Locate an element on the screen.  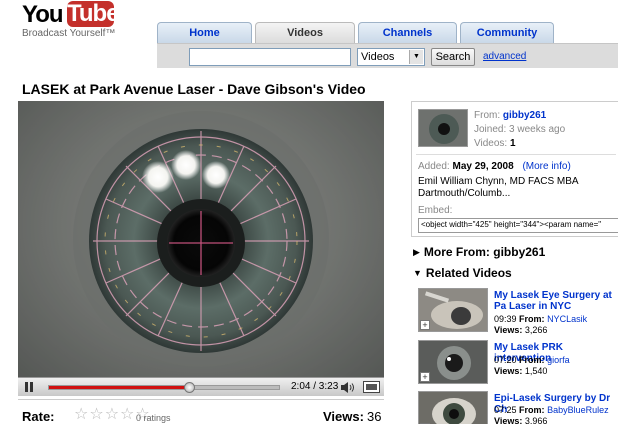
search-bar: Videos ▼ Search advanced is located at coordinates (387, 55).